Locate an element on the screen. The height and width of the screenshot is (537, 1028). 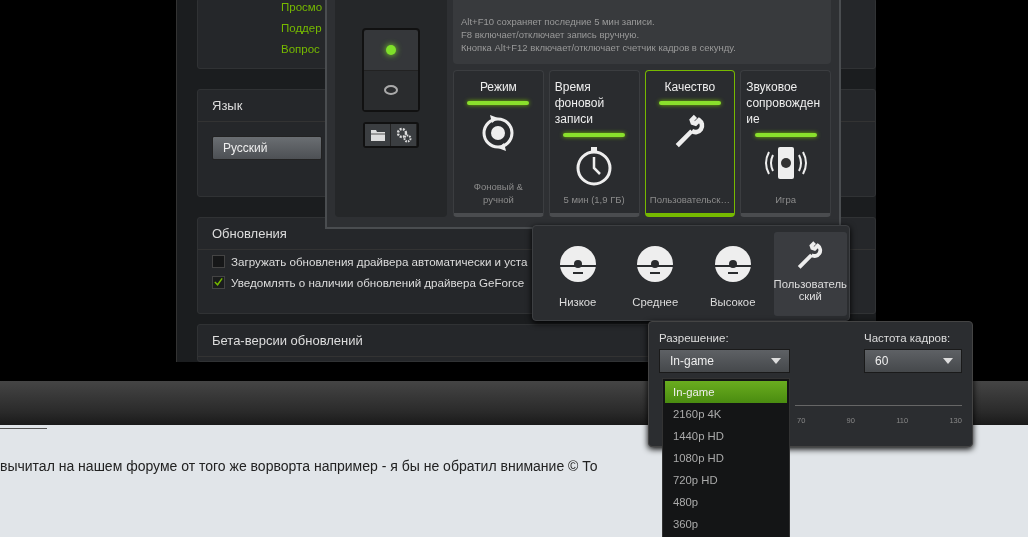
tile-value: Фоновый & ручной is located at coordinates (498, 193).